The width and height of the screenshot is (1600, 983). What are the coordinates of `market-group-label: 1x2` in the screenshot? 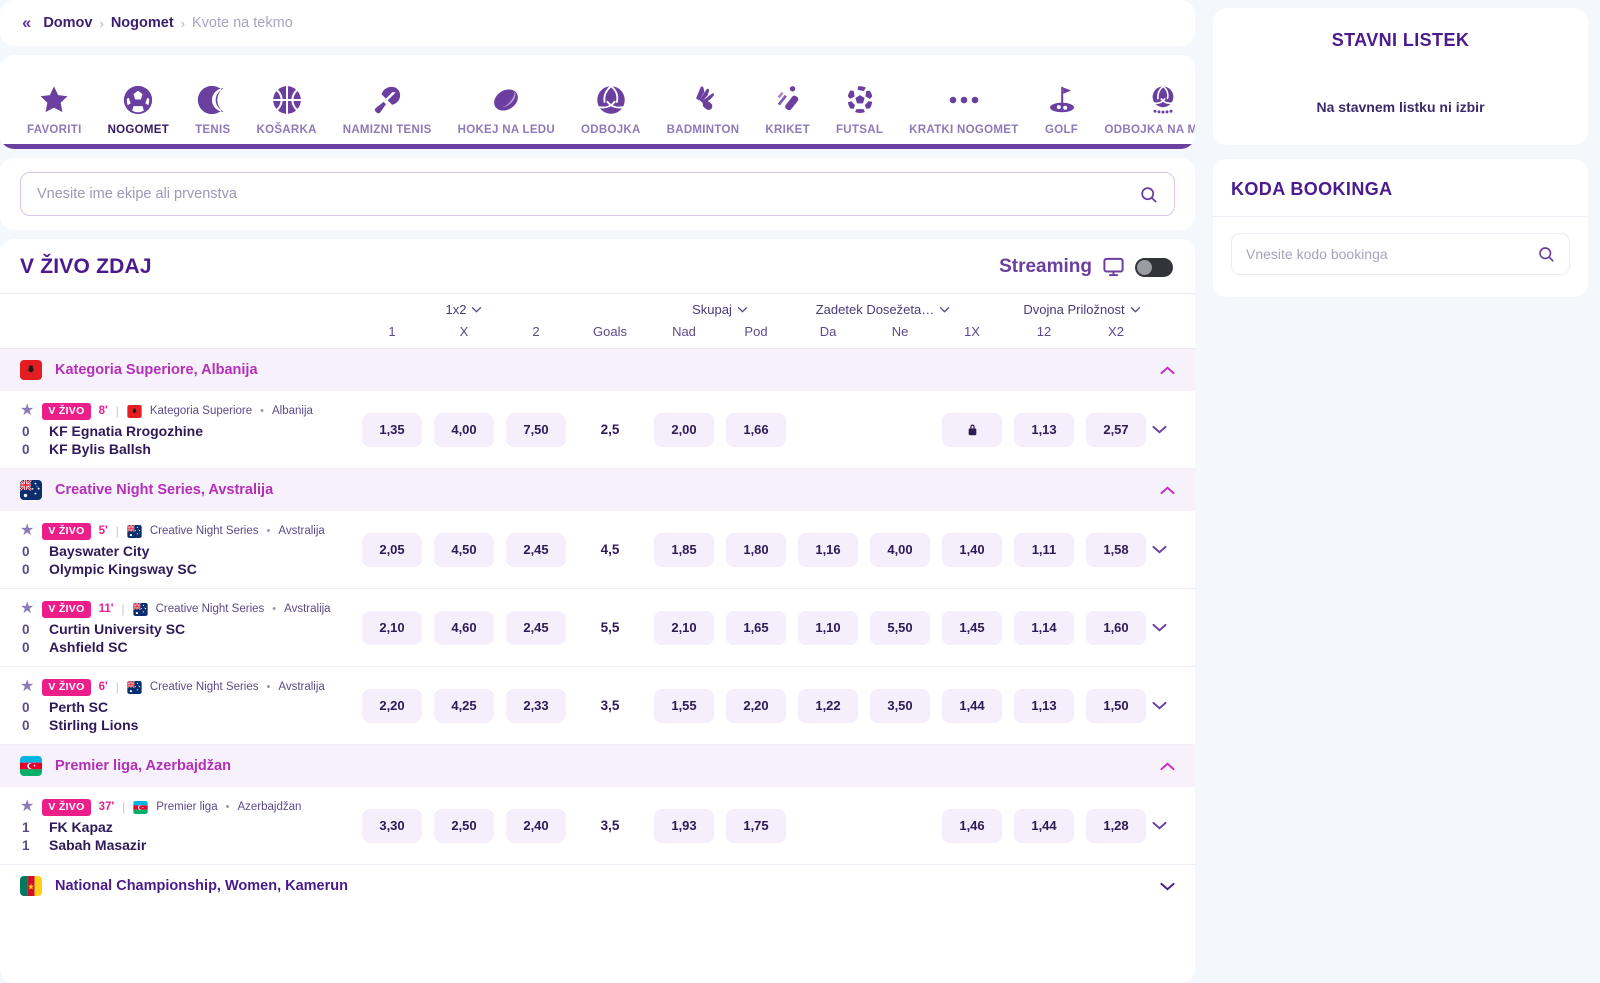 It's located at (464, 309).